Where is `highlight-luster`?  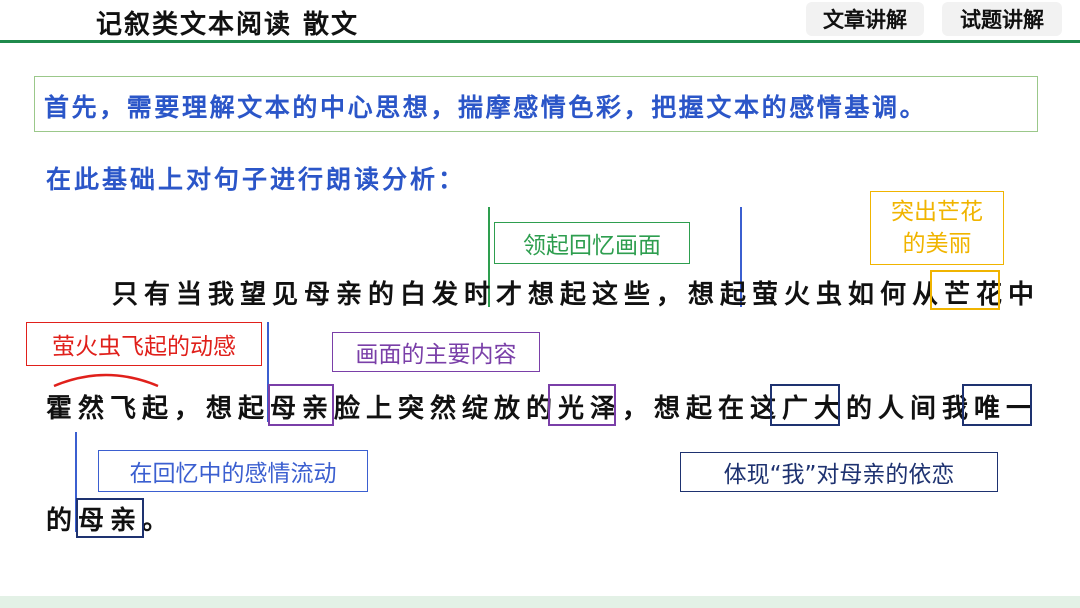
highlight-luster is located at coordinates (582, 405).